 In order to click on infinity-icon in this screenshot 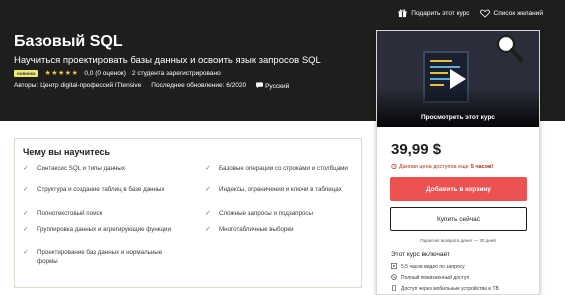, I will do `click(394, 278)`.